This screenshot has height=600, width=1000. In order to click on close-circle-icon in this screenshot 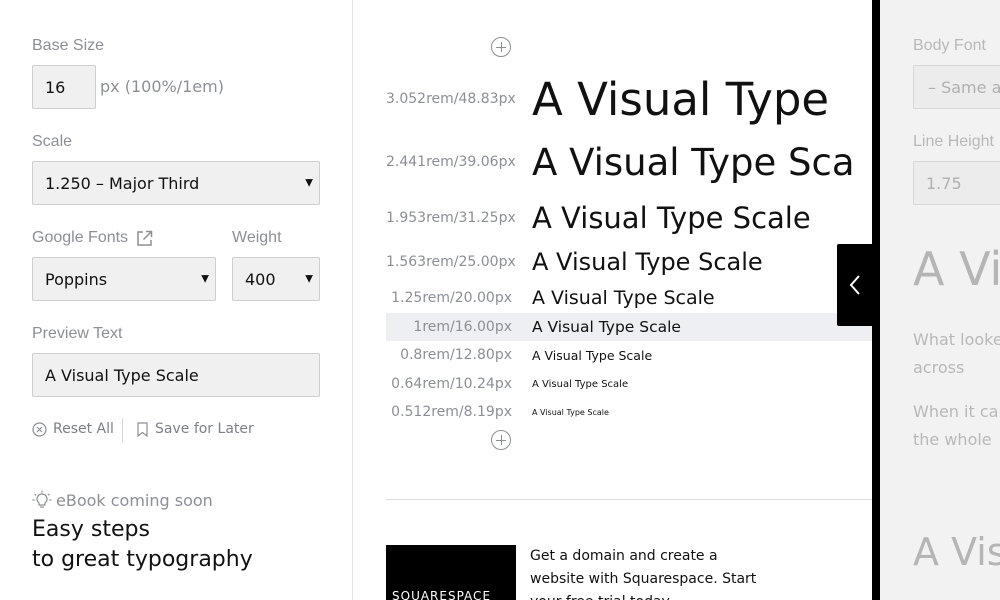, I will do `click(39, 429)`.